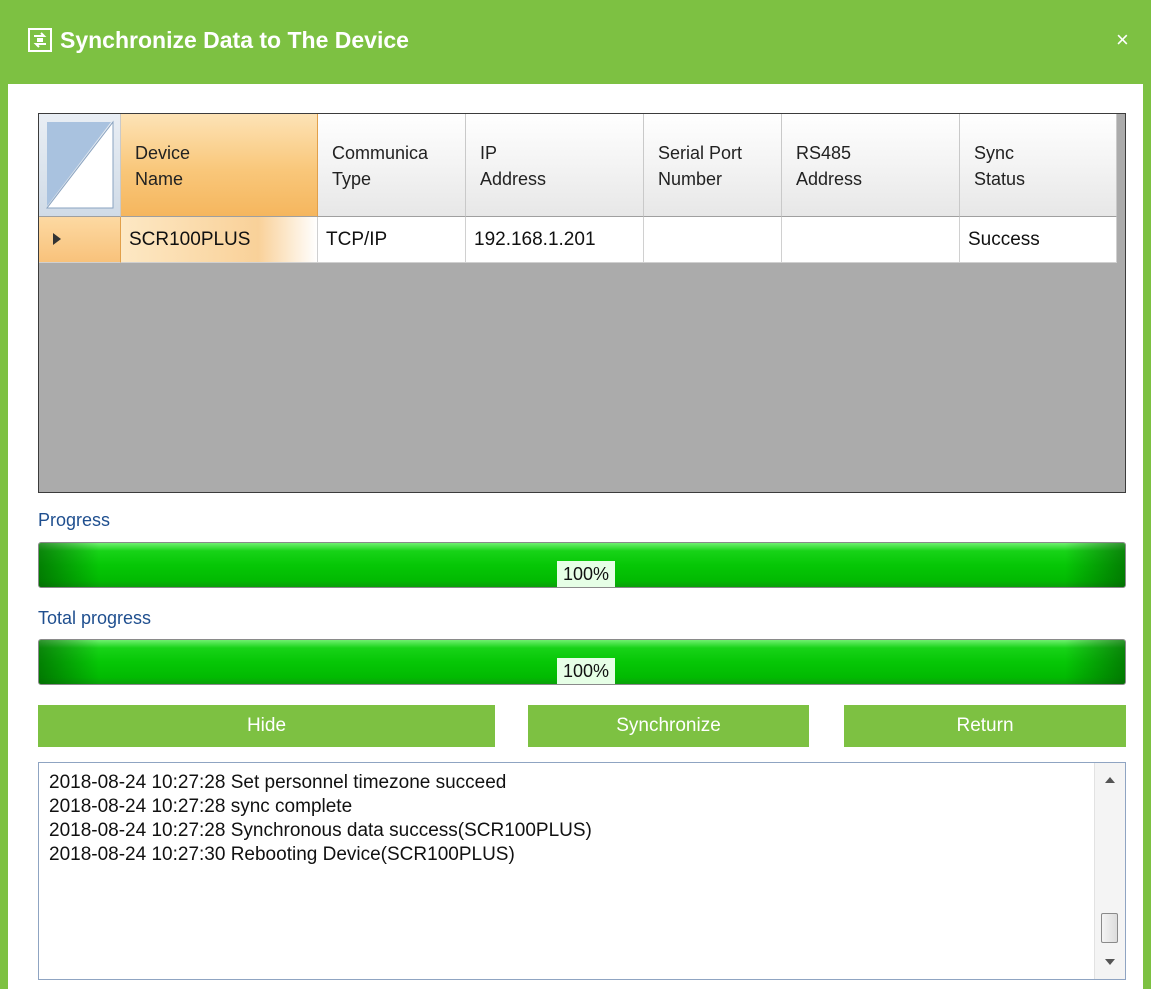 Image resolution: width=1151 pixels, height=989 pixels. I want to click on progress-bar: 100%, so click(582, 565).